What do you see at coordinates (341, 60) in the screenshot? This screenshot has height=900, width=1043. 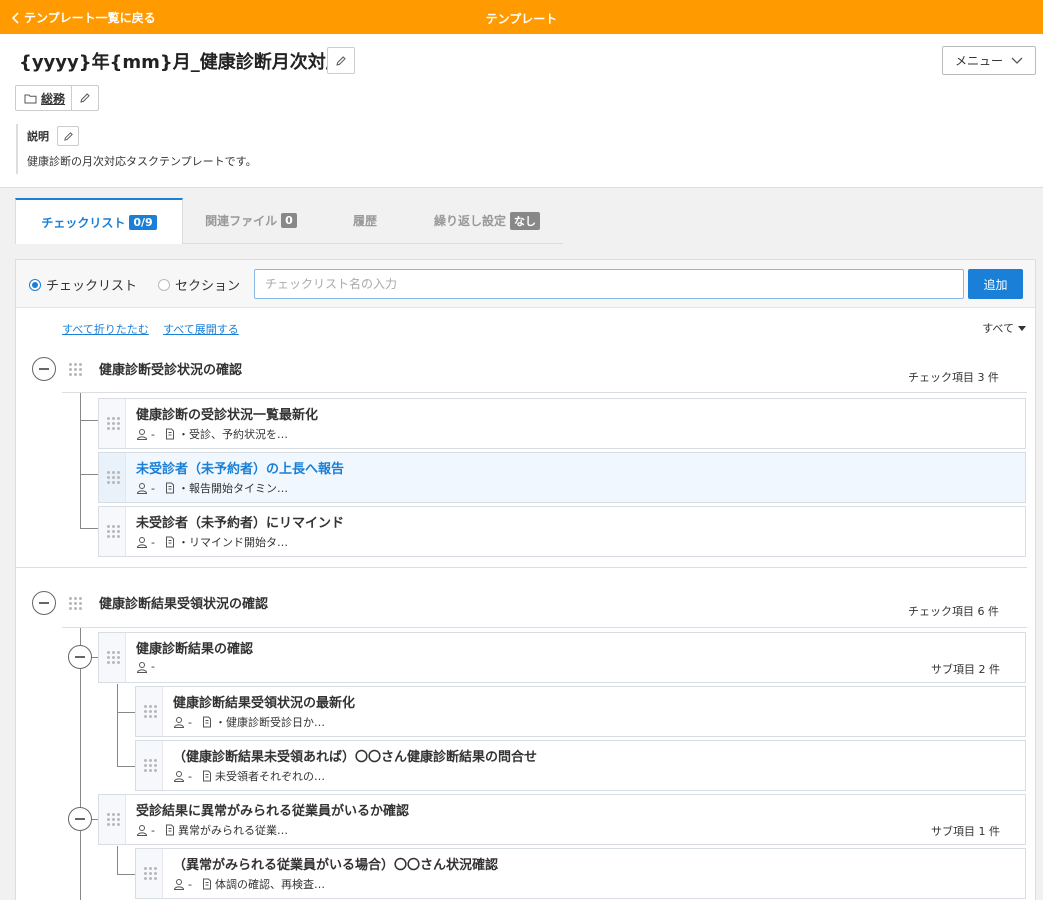 I see `edit-title-button` at bounding box center [341, 60].